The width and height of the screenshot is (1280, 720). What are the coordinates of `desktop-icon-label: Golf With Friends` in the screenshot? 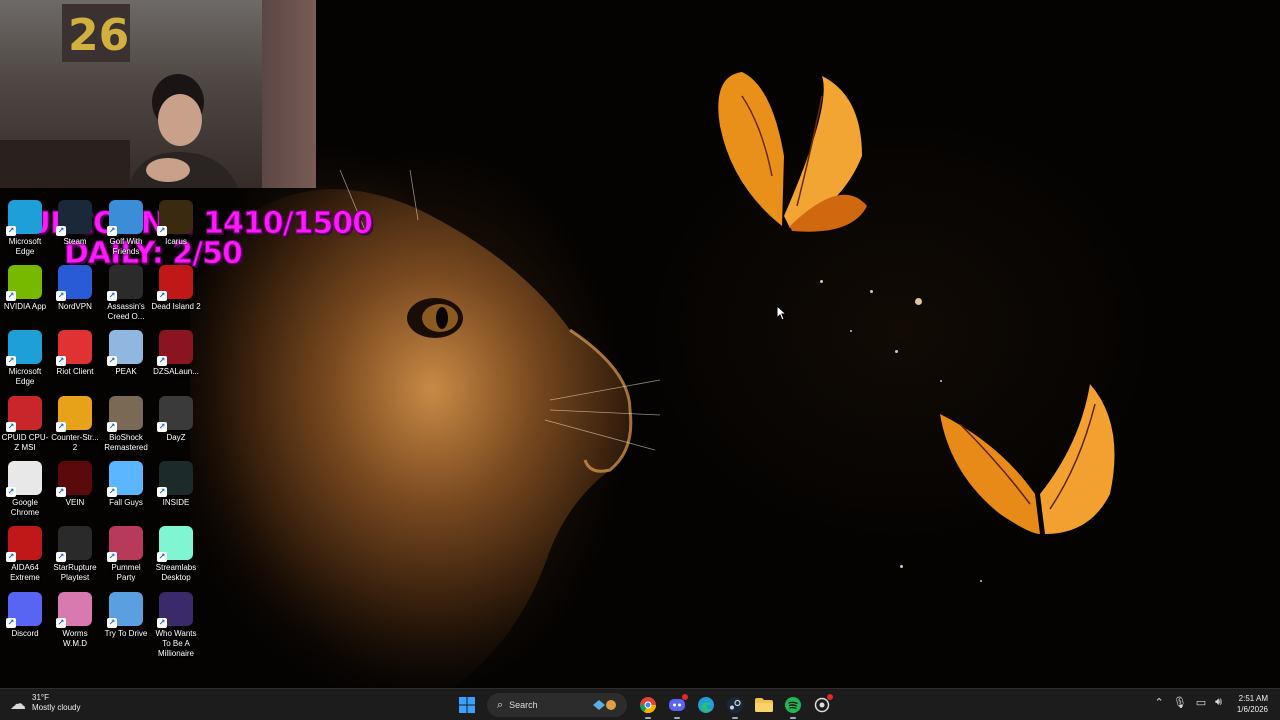 It's located at (126, 246).